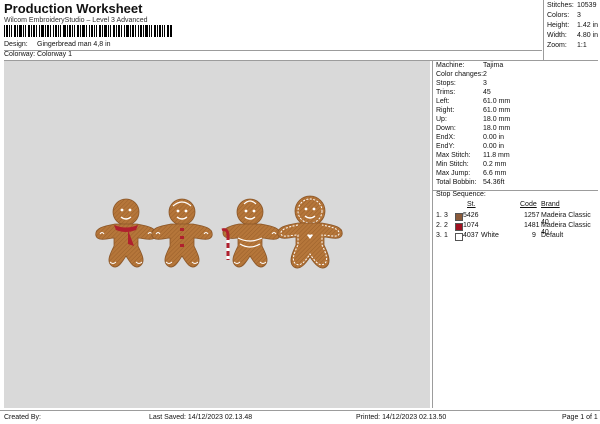 This screenshot has height=424, width=600. What do you see at coordinates (532, 225) in the screenshot?
I see `row-stitches: 1481` at bounding box center [532, 225].